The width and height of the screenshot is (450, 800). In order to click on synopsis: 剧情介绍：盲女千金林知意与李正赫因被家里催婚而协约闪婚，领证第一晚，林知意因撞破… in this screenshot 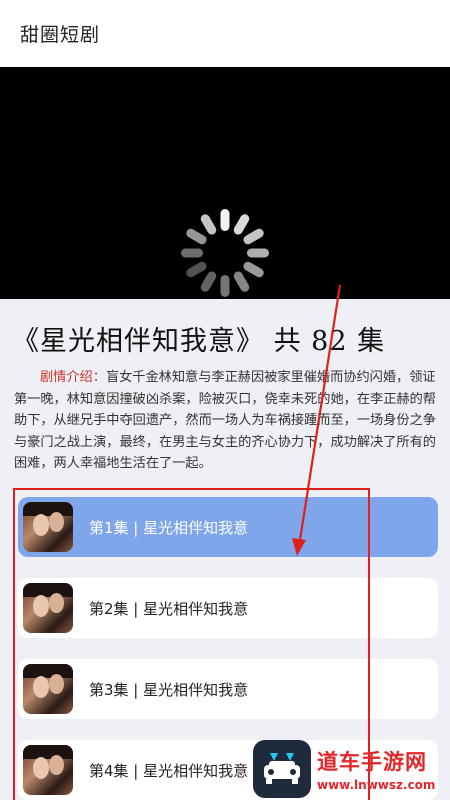, I will do `click(228, 421)`.